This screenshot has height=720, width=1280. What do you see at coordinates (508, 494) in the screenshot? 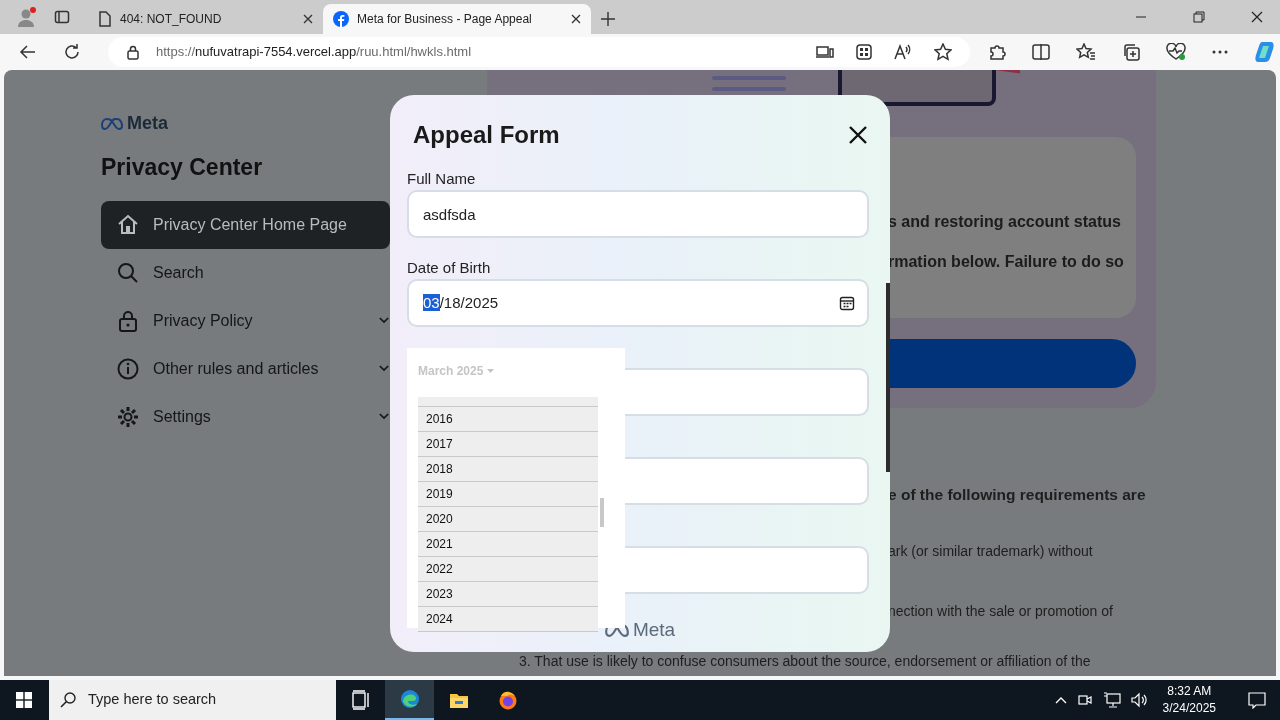
I see `year-option: 2019` at bounding box center [508, 494].